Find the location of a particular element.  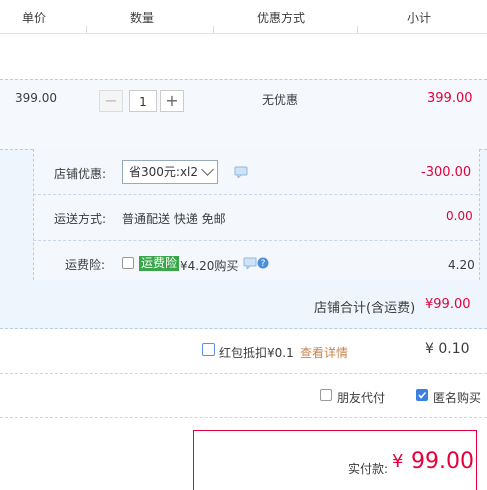

shop-total-value: ¥99.00 is located at coordinates (448, 304).